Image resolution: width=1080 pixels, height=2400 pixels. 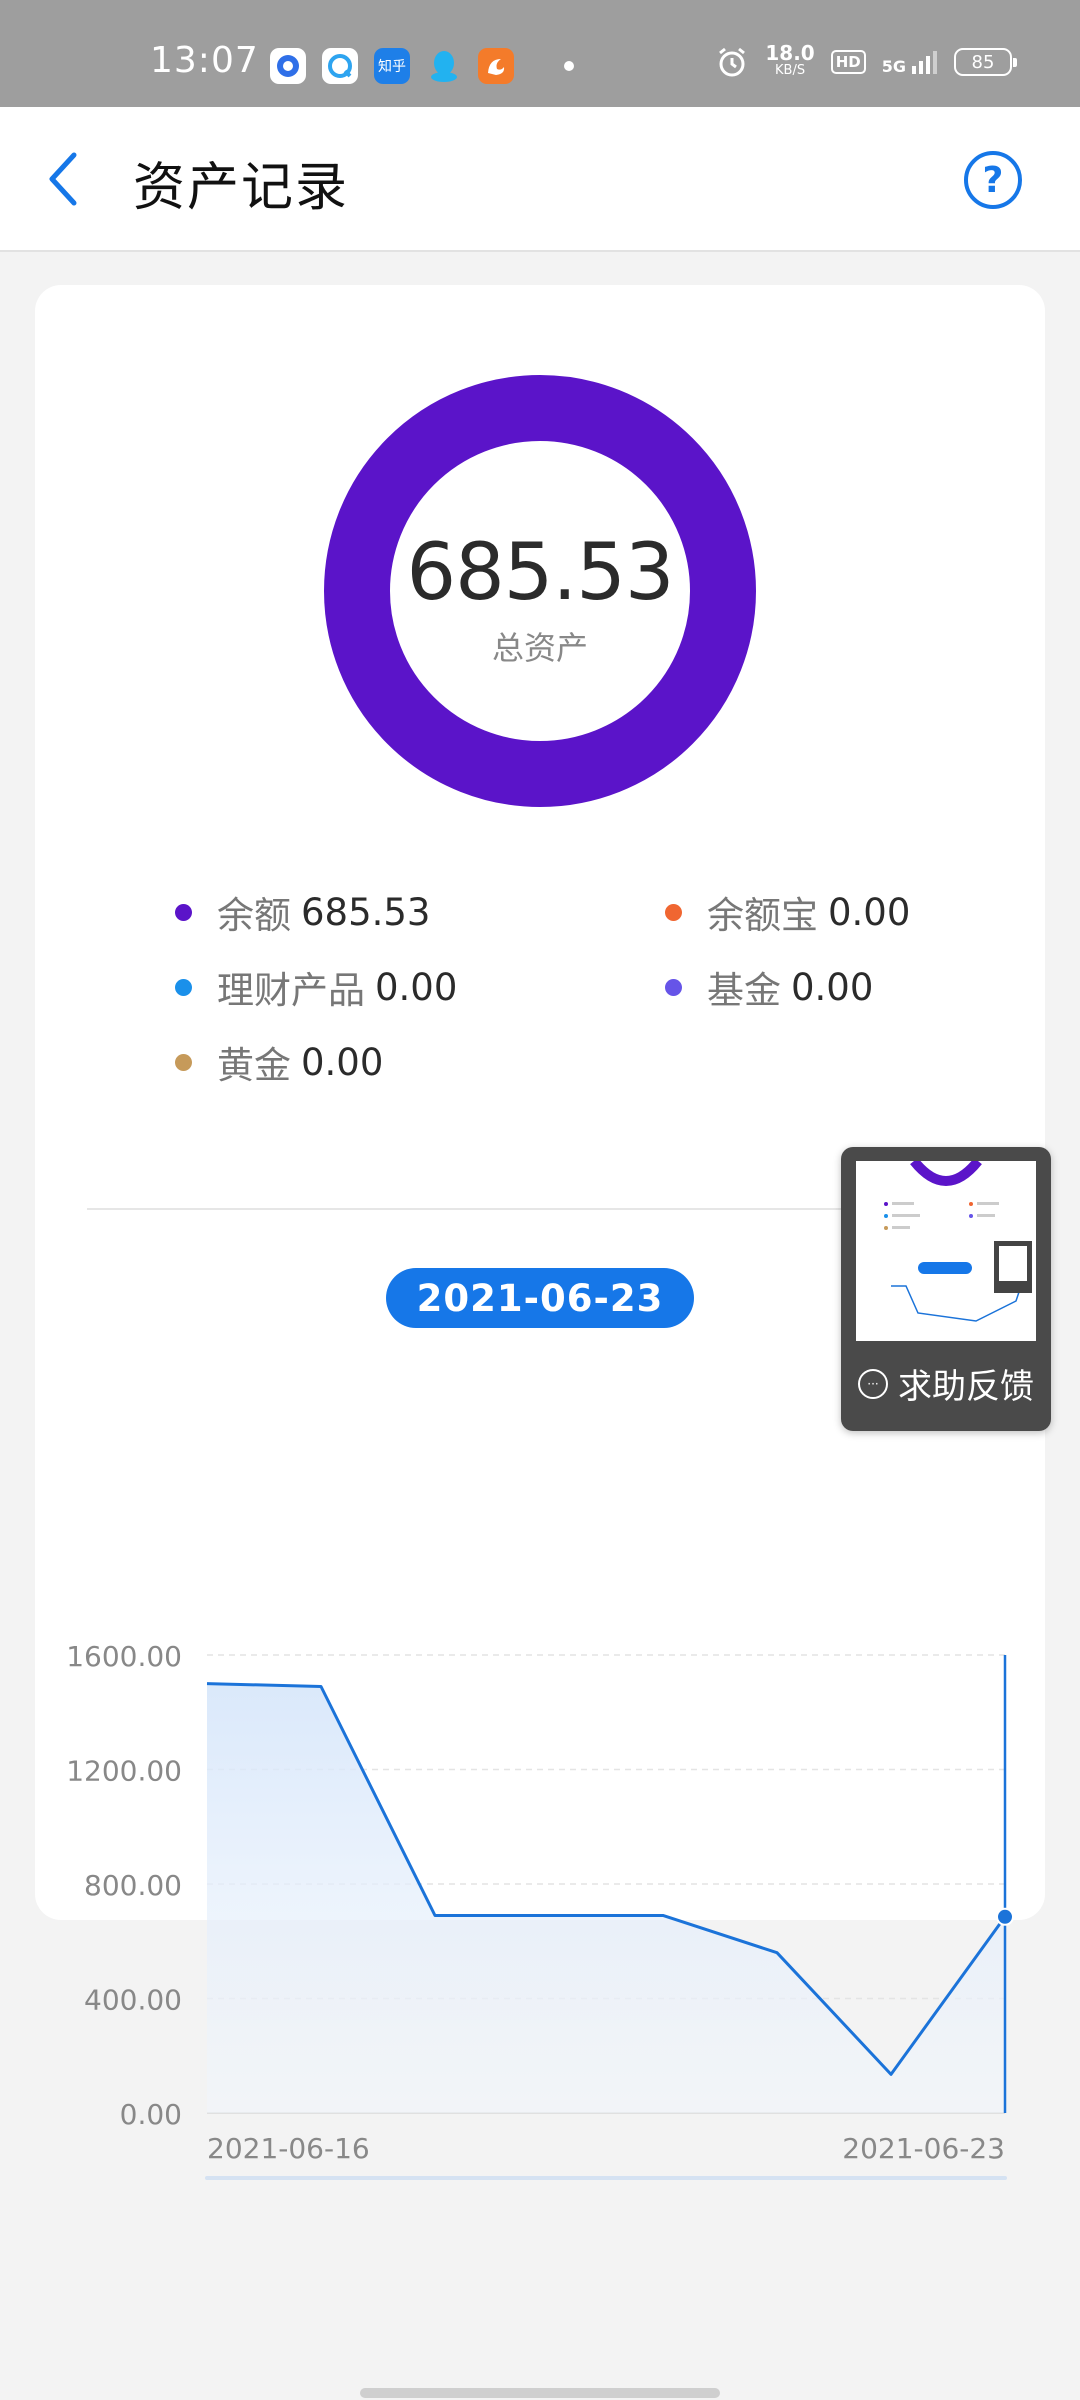 What do you see at coordinates (288, 2148) in the screenshot?
I see `x-tick-label: 2021-06-16` at bounding box center [288, 2148].